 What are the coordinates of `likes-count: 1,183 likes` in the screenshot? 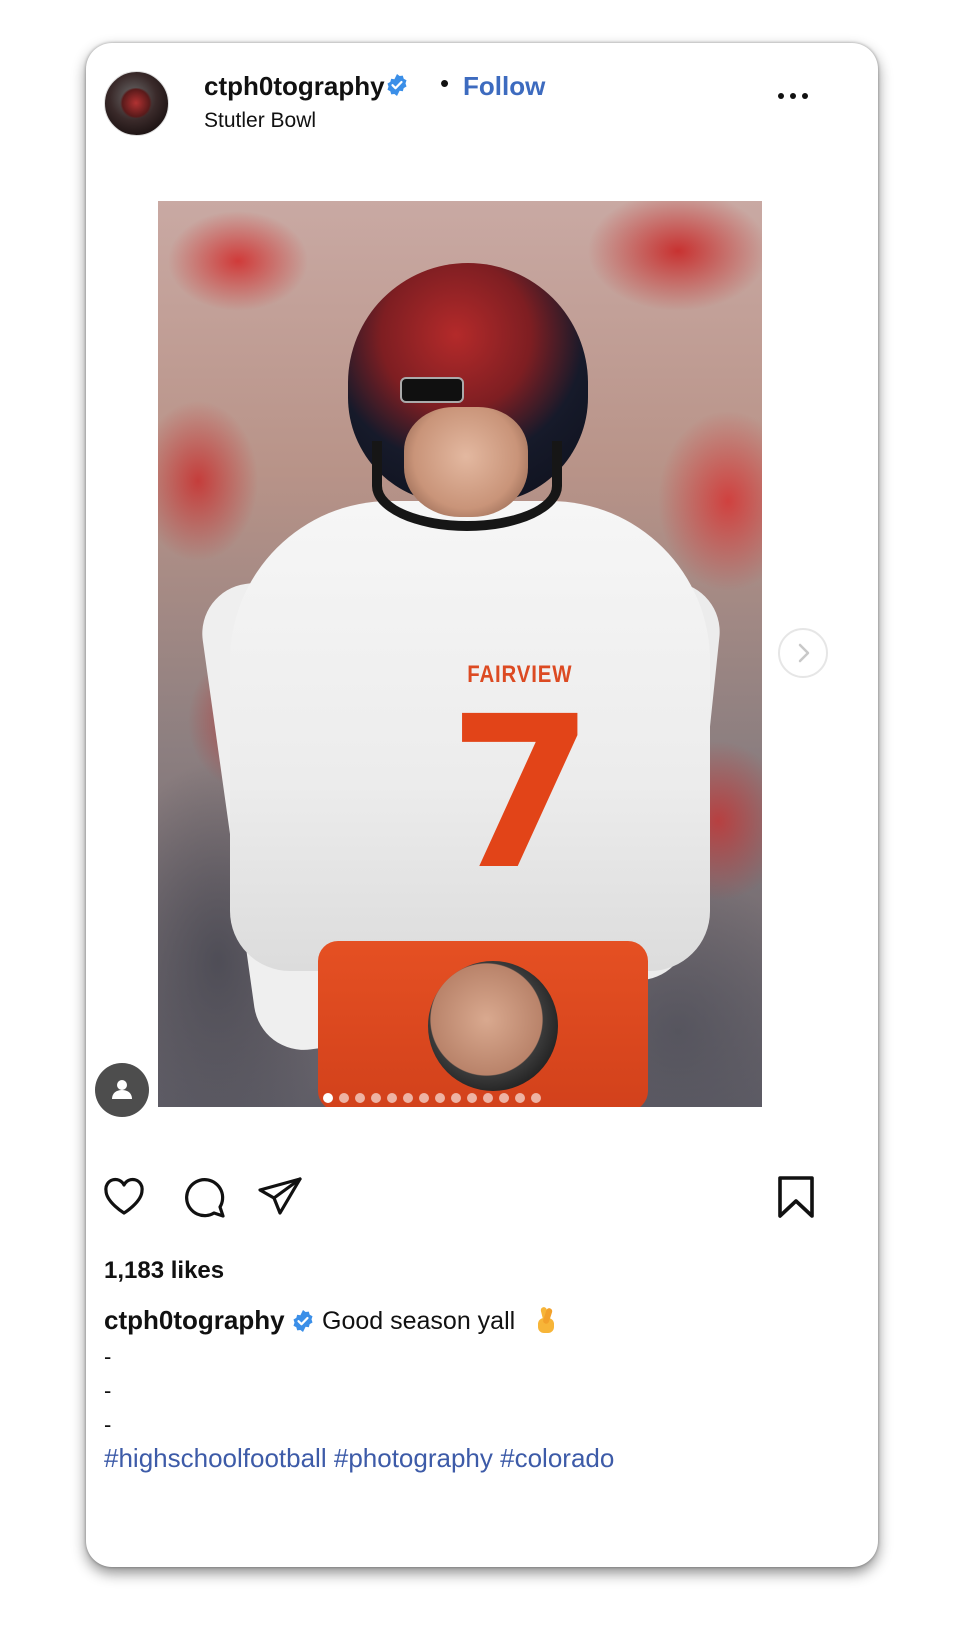 It's located at (164, 1271).